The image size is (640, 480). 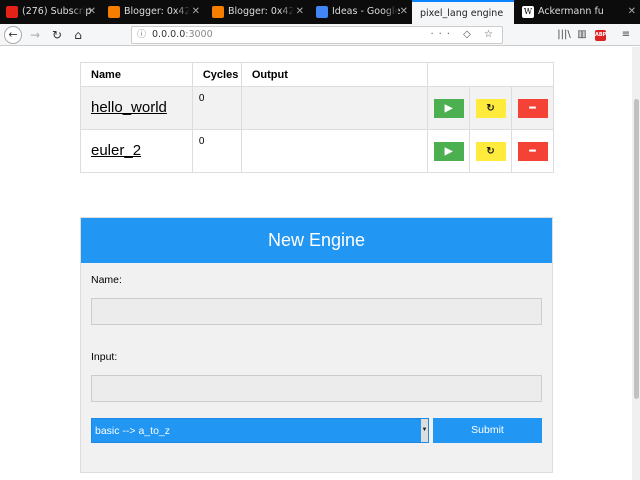 I want to click on column-header-actions, so click(x=490, y=74).